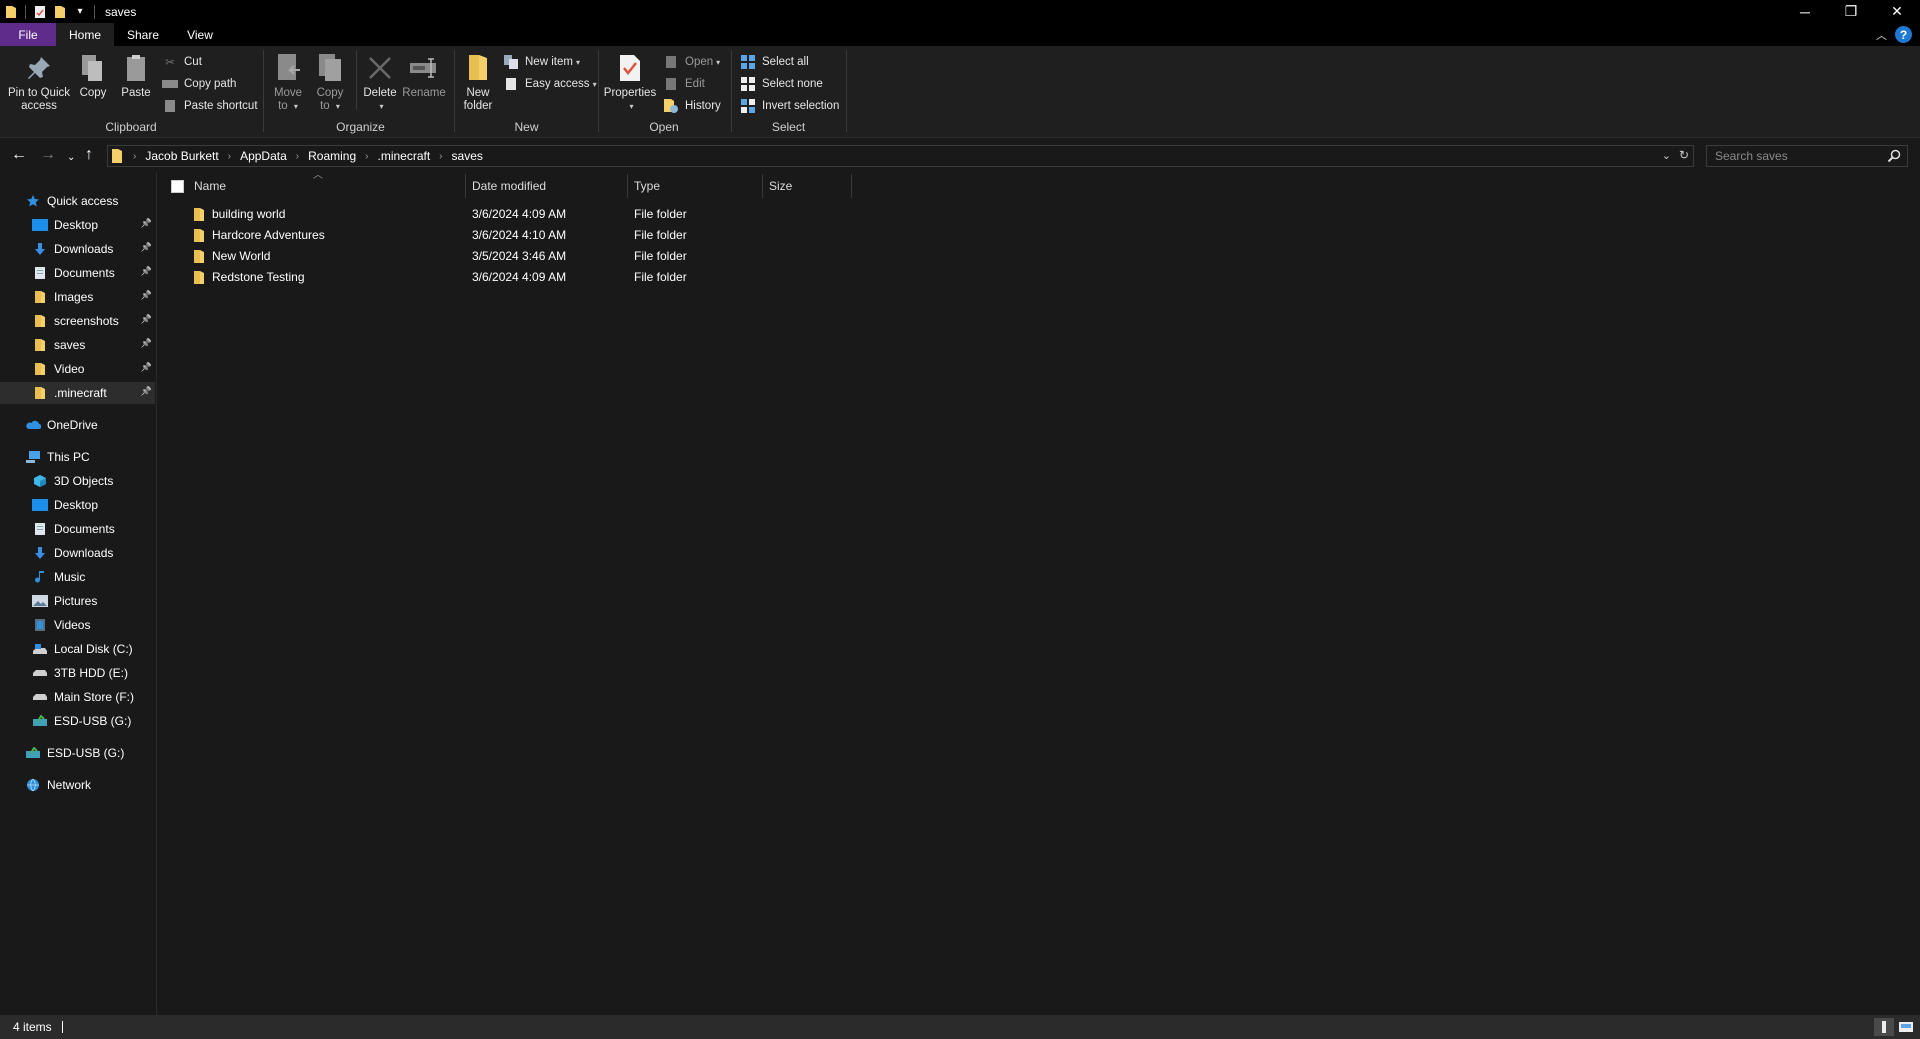  What do you see at coordinates (39, 82) in the screenshot?
I see `pin-to-quick-access-button: Pin to Quick access` at bounding box center [39, 82].